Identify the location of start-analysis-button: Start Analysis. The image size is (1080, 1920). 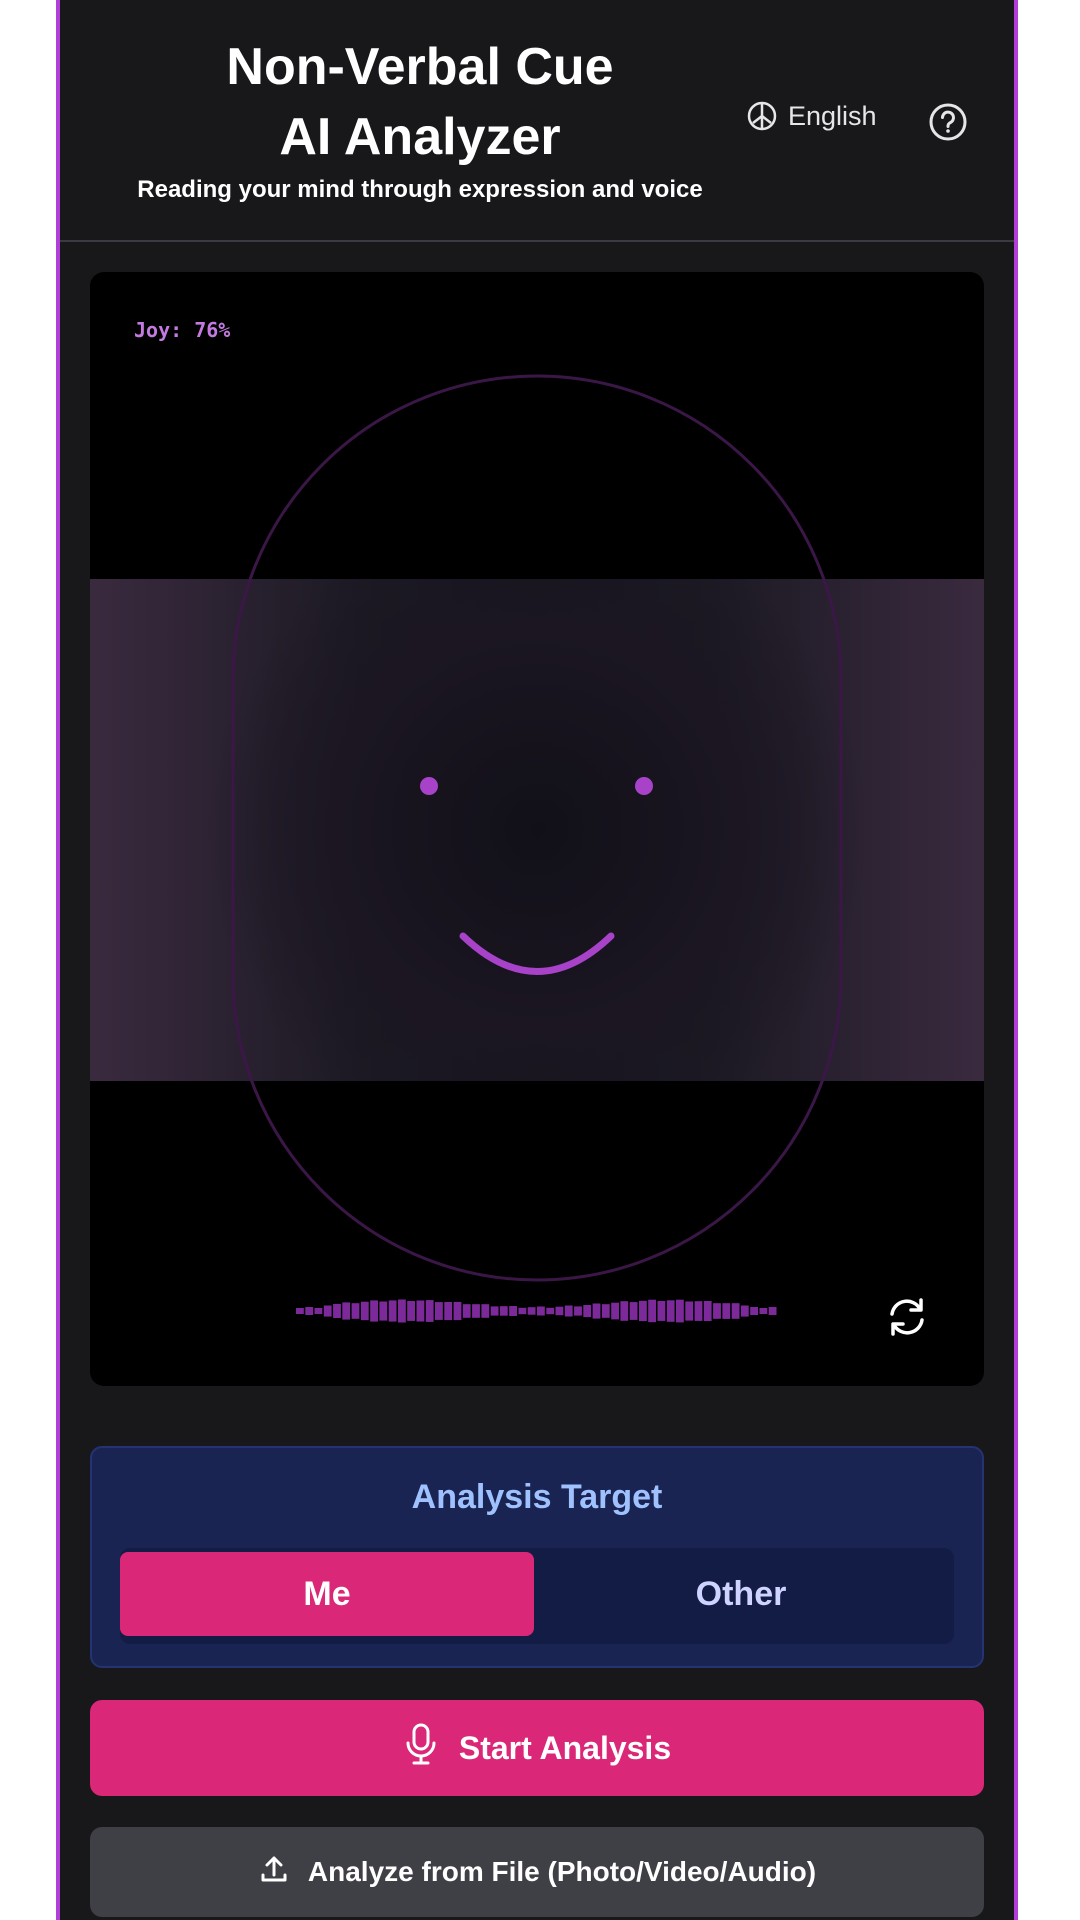
(537, 1748).